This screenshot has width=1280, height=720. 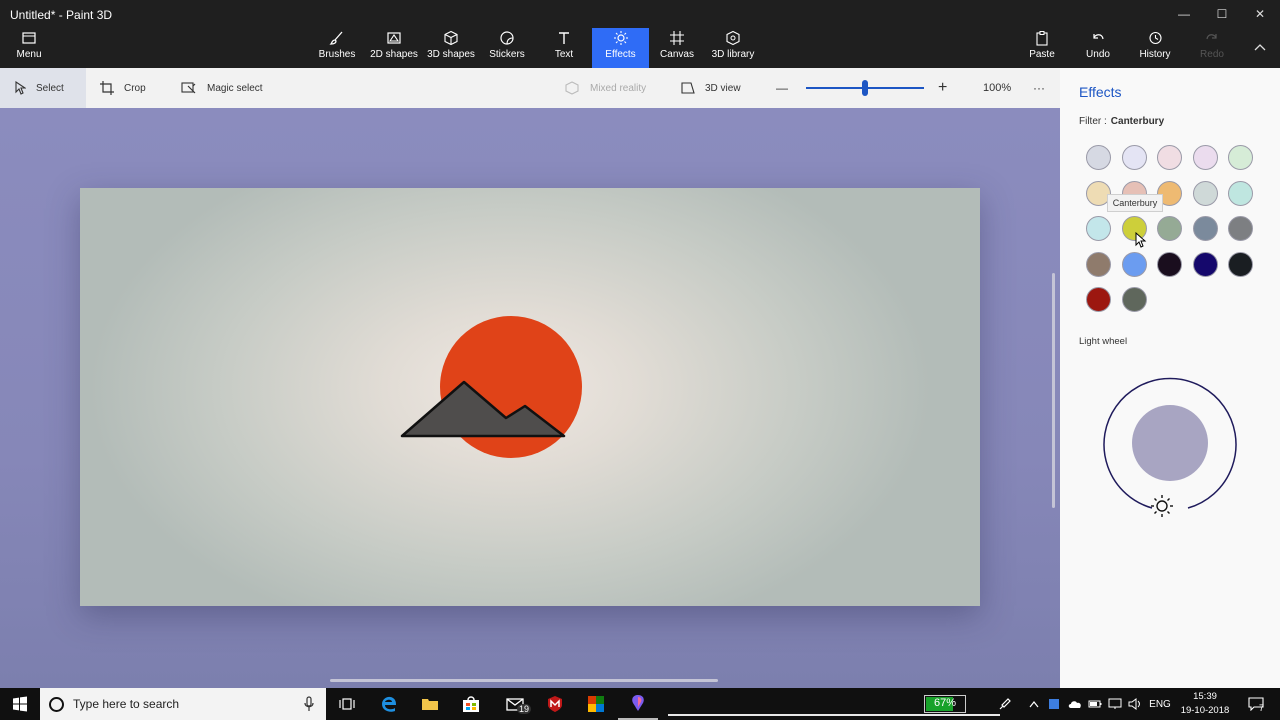 What do you see at coordinates (942, 88) in the screenshot?
I see `zoom-in-button: +` at bounding box center [942, 88].